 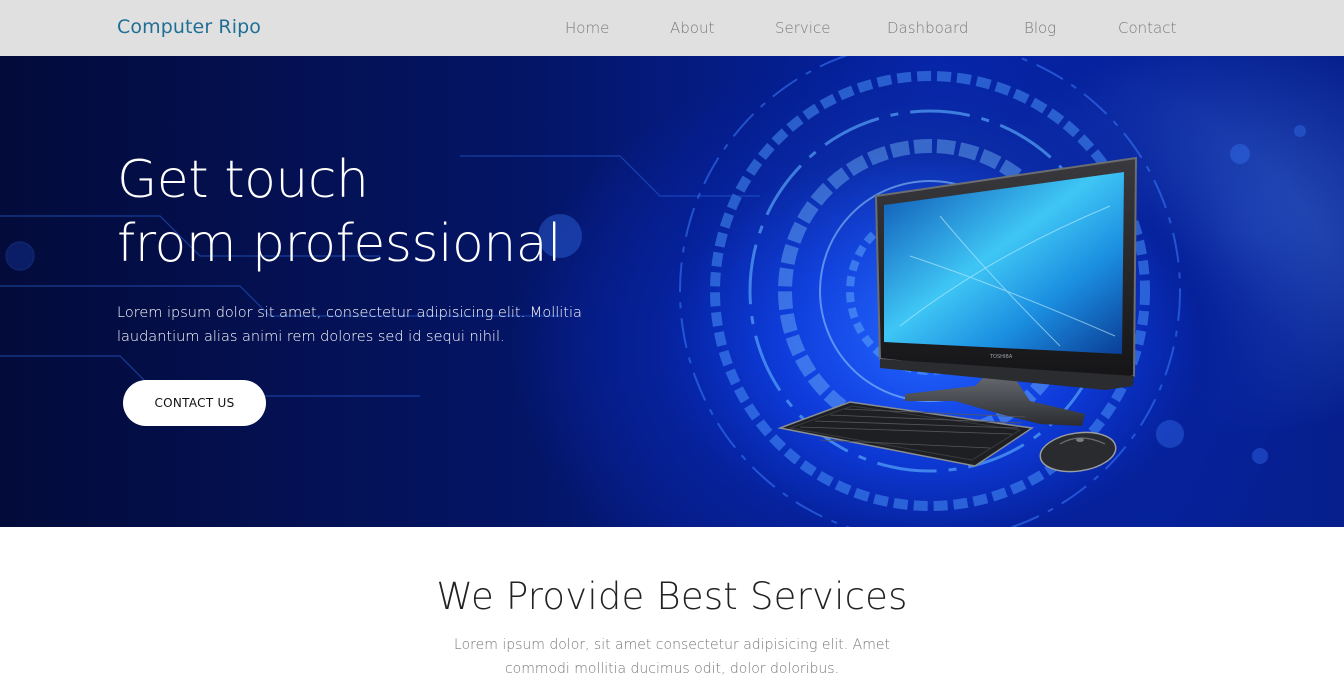 What do you see at coordinates (927, 28) in the screenshot?
I see `nav-link-dashboard: Dashboard` at bounding box center [927, 28].